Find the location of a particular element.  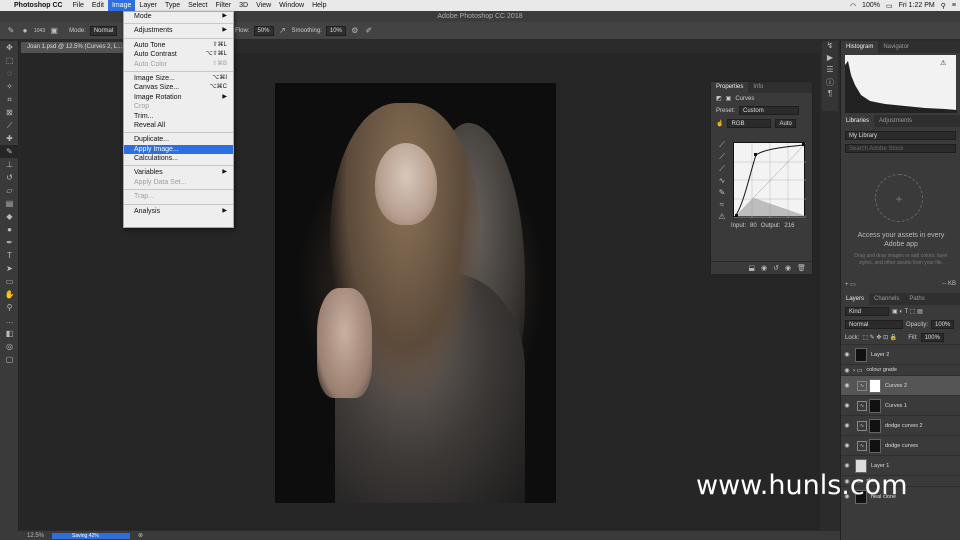

menu-help: Help is located at coordinates (319, 5).